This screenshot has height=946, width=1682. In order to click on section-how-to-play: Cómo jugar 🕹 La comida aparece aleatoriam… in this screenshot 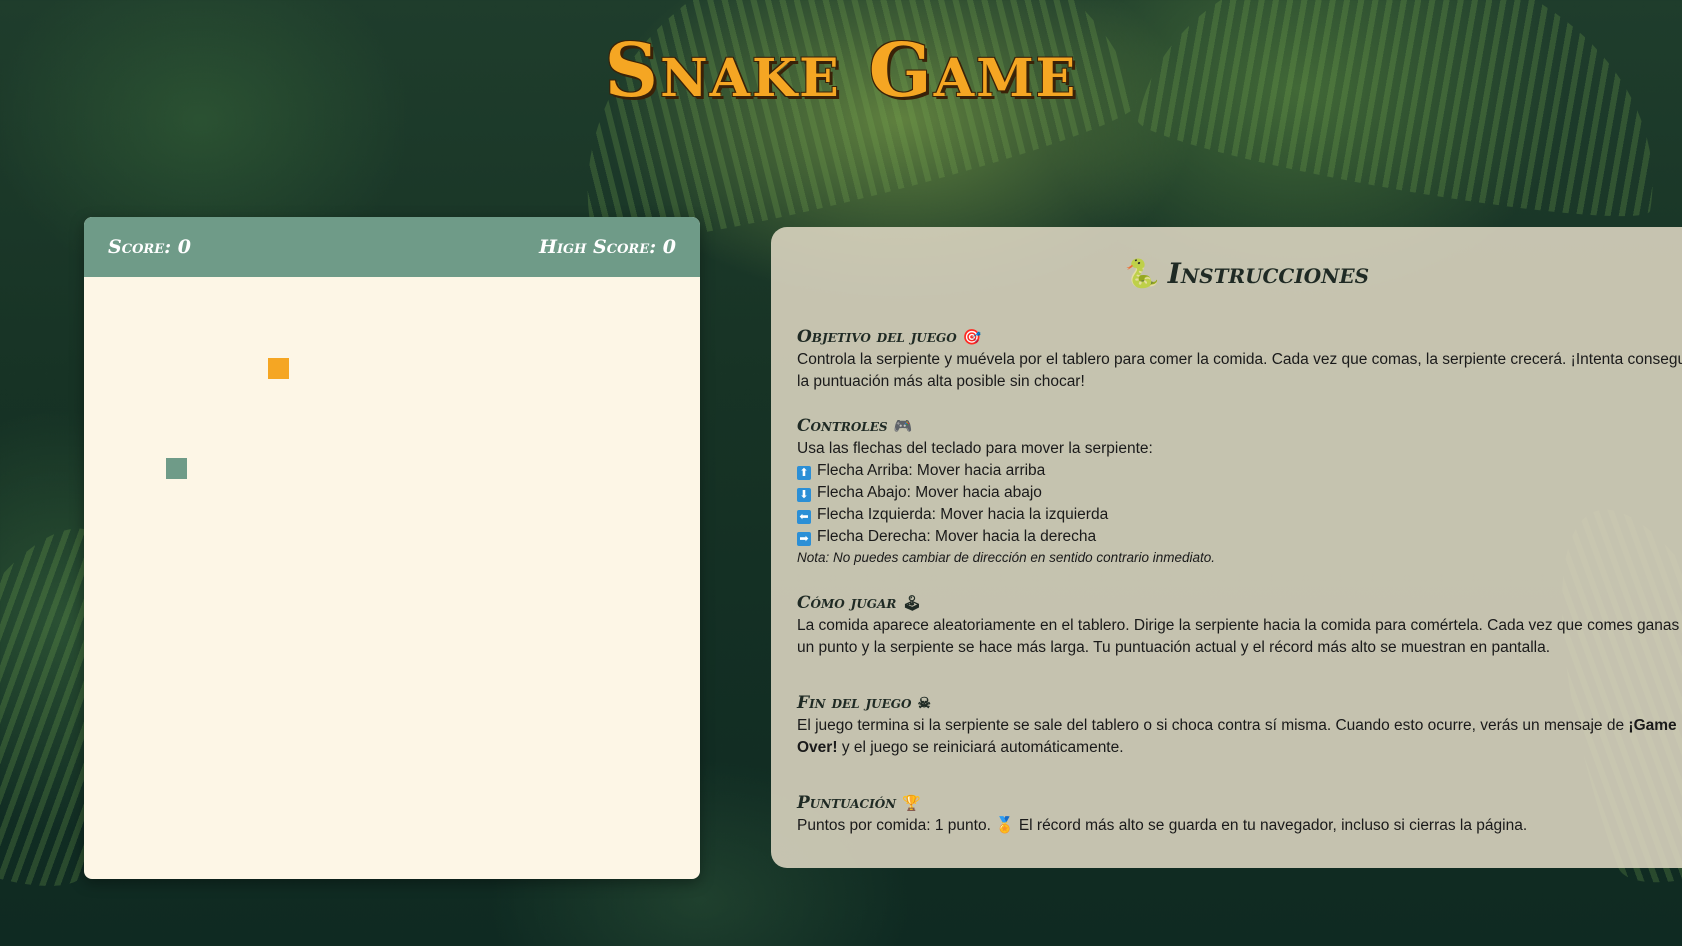, I will do `click(1239, 626)`.